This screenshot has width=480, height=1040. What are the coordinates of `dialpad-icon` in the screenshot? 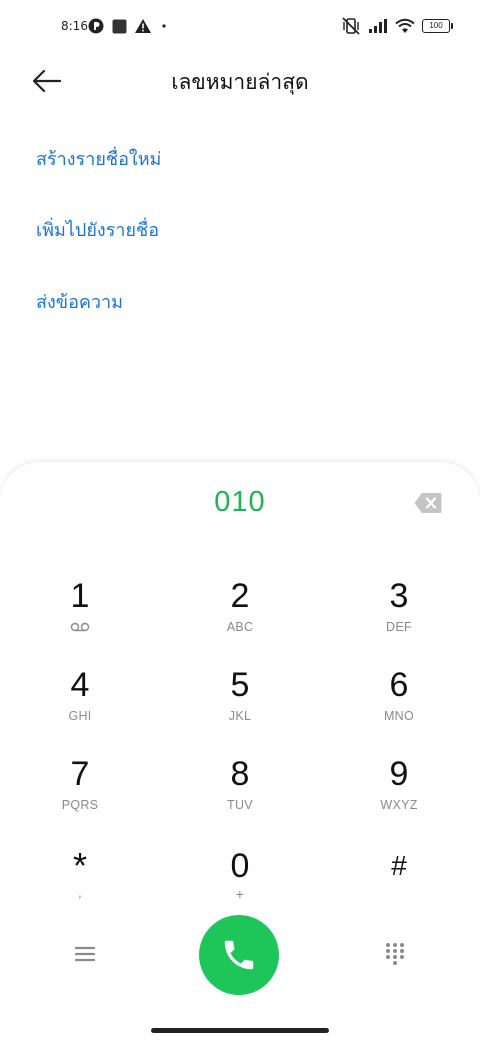 It's located at (395, 954).